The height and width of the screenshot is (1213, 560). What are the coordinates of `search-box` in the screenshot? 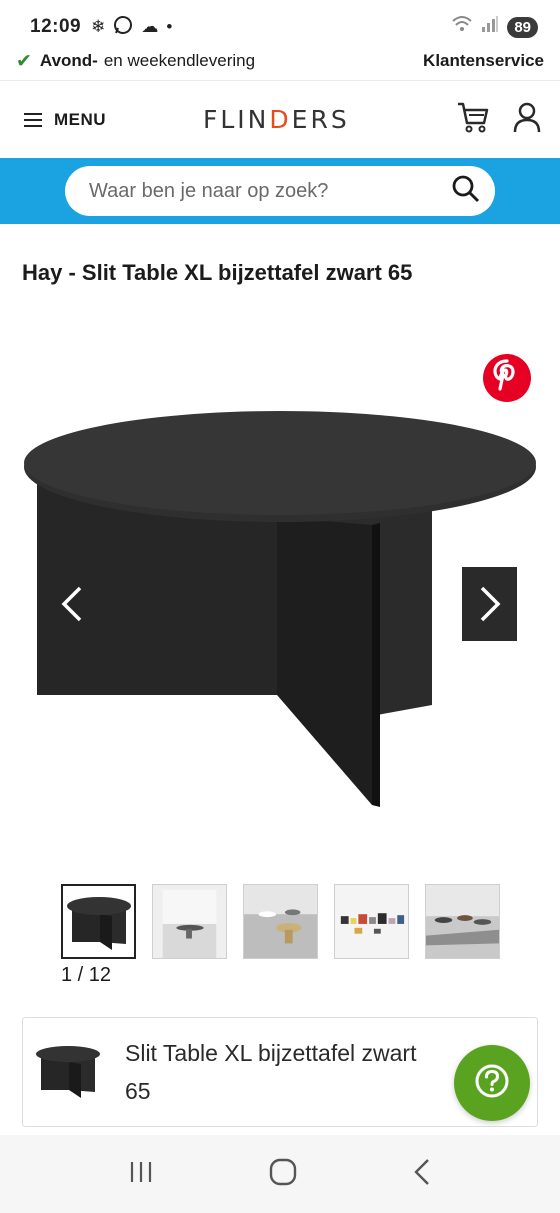 It's located at (280, 191).